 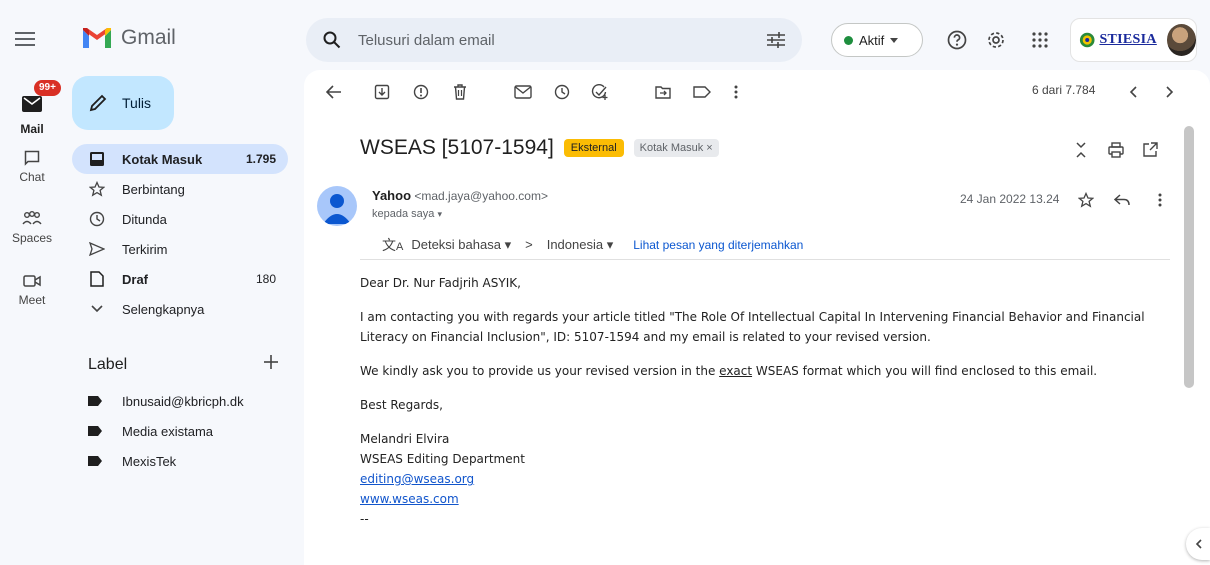 What do you see at coordinates (163, 309) in the screenshot?
I see `nav-more-label: Selengkapnya` at bounding box center [163, 309].